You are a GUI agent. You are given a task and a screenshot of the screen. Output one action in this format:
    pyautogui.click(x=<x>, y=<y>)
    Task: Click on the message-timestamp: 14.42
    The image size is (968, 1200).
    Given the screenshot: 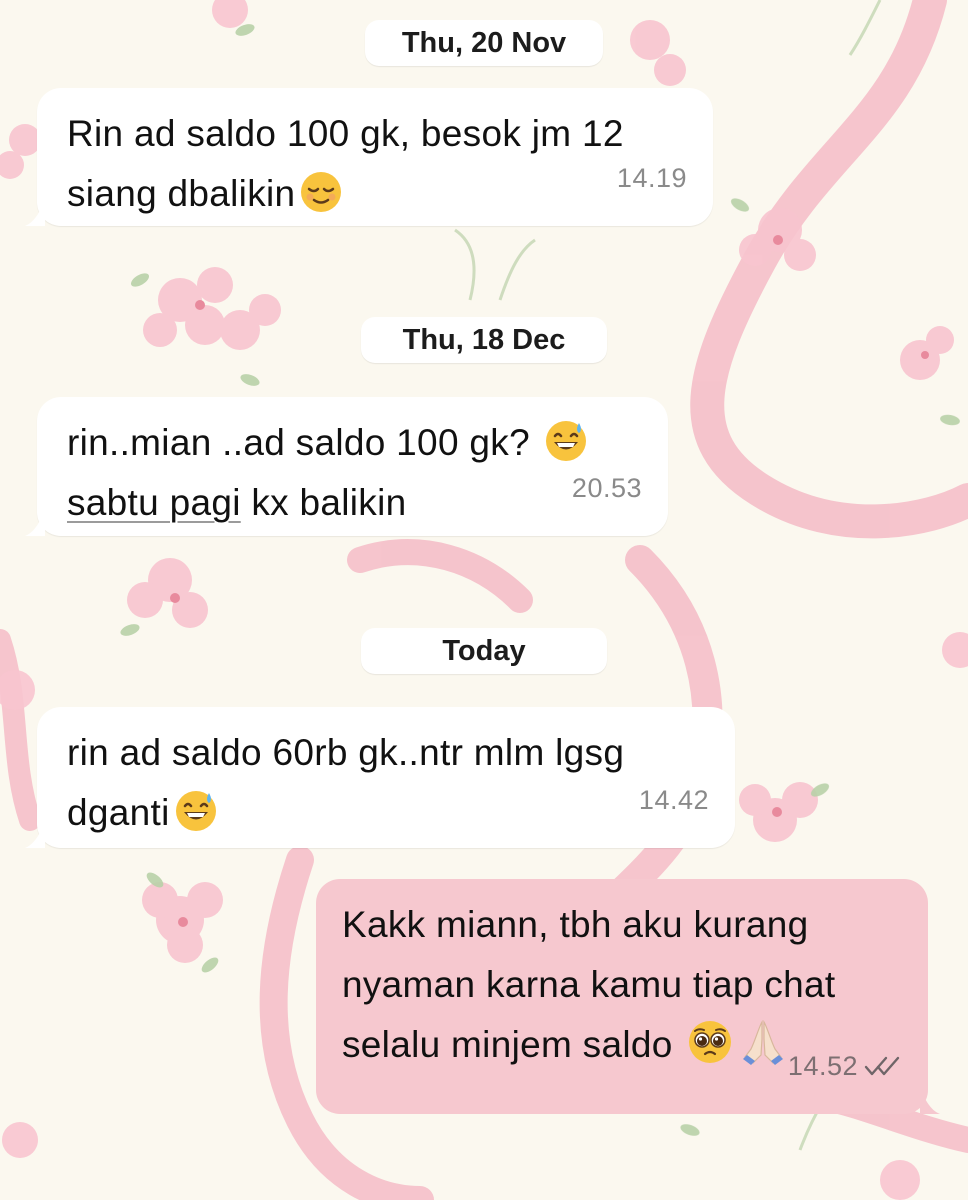 What is the action you would take?
    pyautogui.click(x=673, y=800)
    